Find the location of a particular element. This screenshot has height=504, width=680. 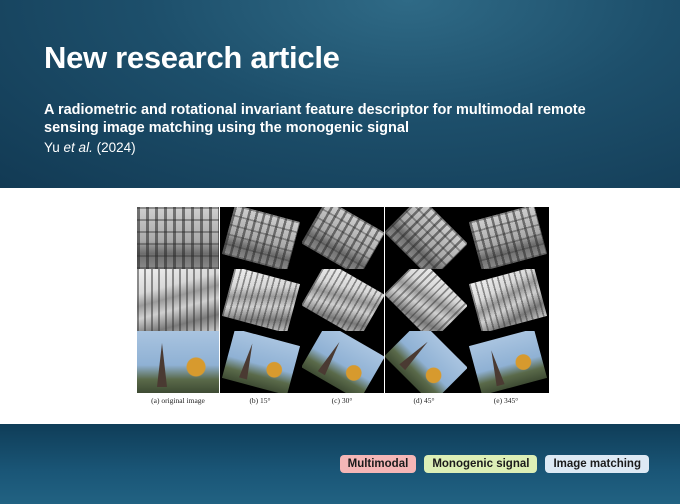

article-citation: Yu et al. (2024) is located at coordinates (90, 147).